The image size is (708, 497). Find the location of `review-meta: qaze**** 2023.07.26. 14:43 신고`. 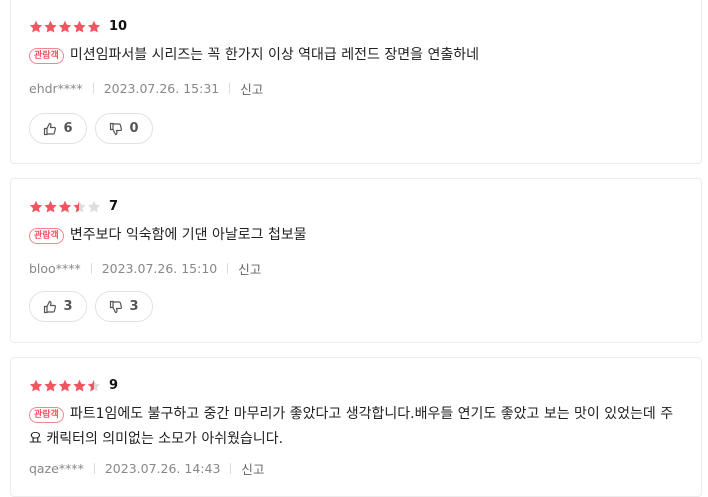

review-meta: qaze**** 2023.07.26. 14:43 신고 is located at coordinates (146, 468).